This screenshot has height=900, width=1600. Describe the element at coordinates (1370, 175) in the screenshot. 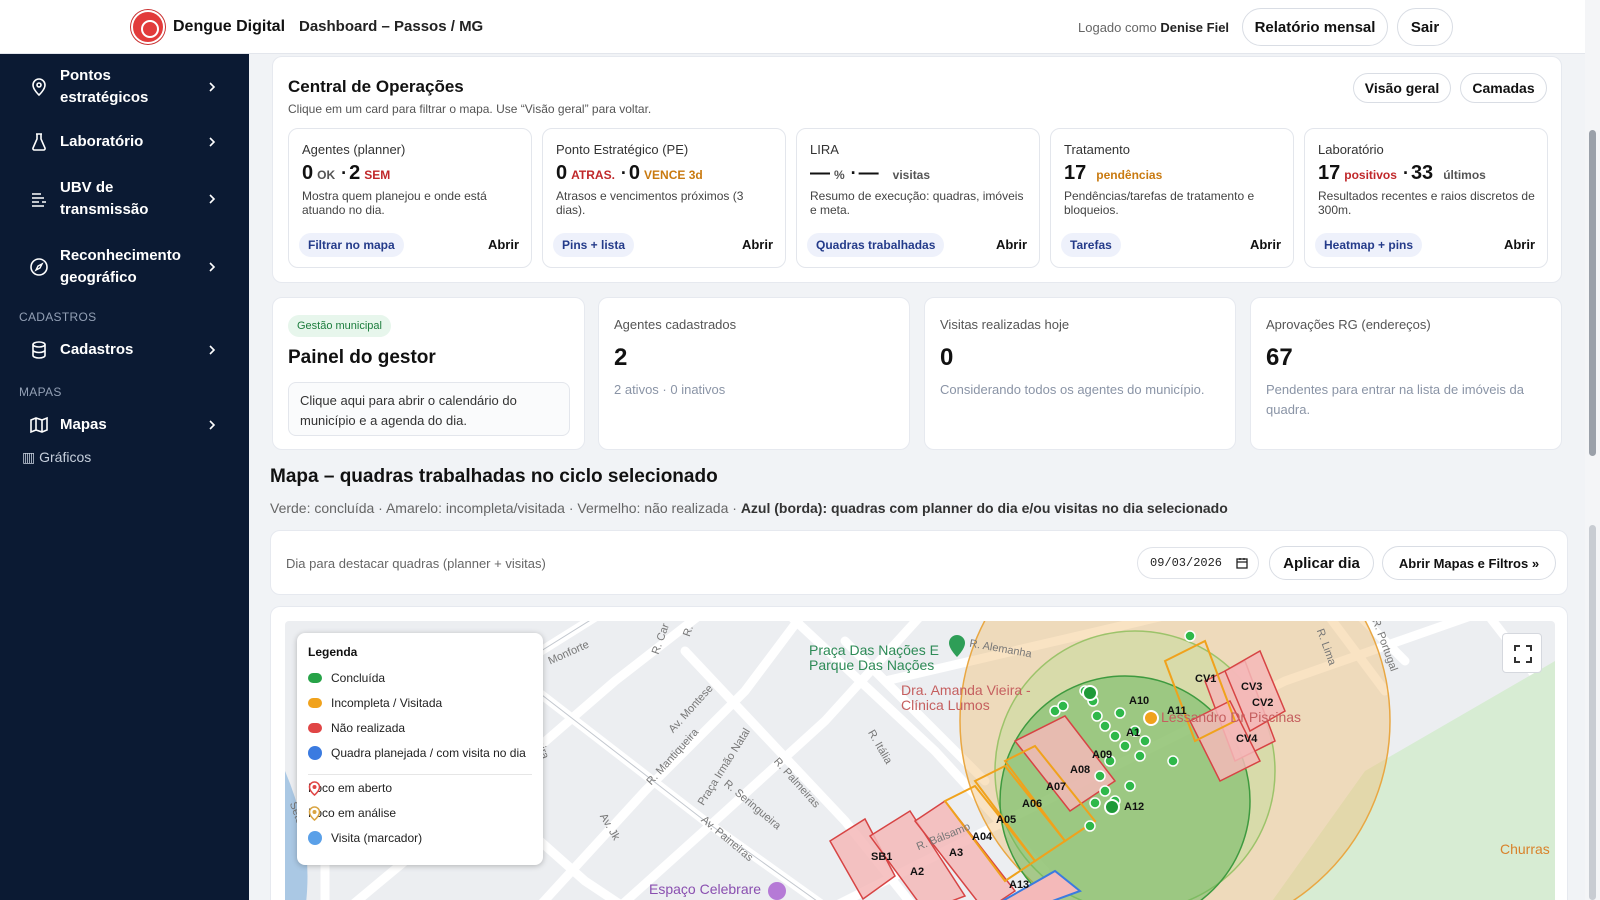

I see `metric-tag: positivos` at that location.